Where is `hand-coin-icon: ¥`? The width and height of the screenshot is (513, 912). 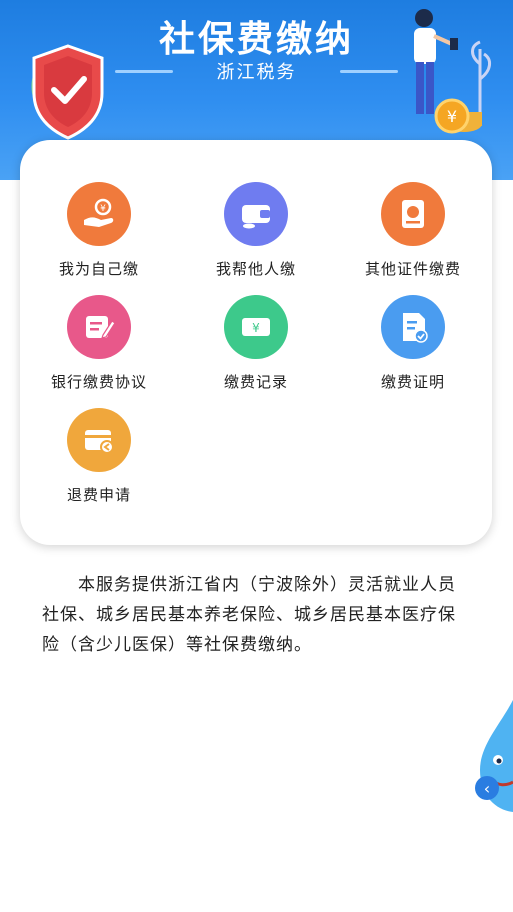
hand-coin-icon: ¥ is located at coordinates (99, 214).